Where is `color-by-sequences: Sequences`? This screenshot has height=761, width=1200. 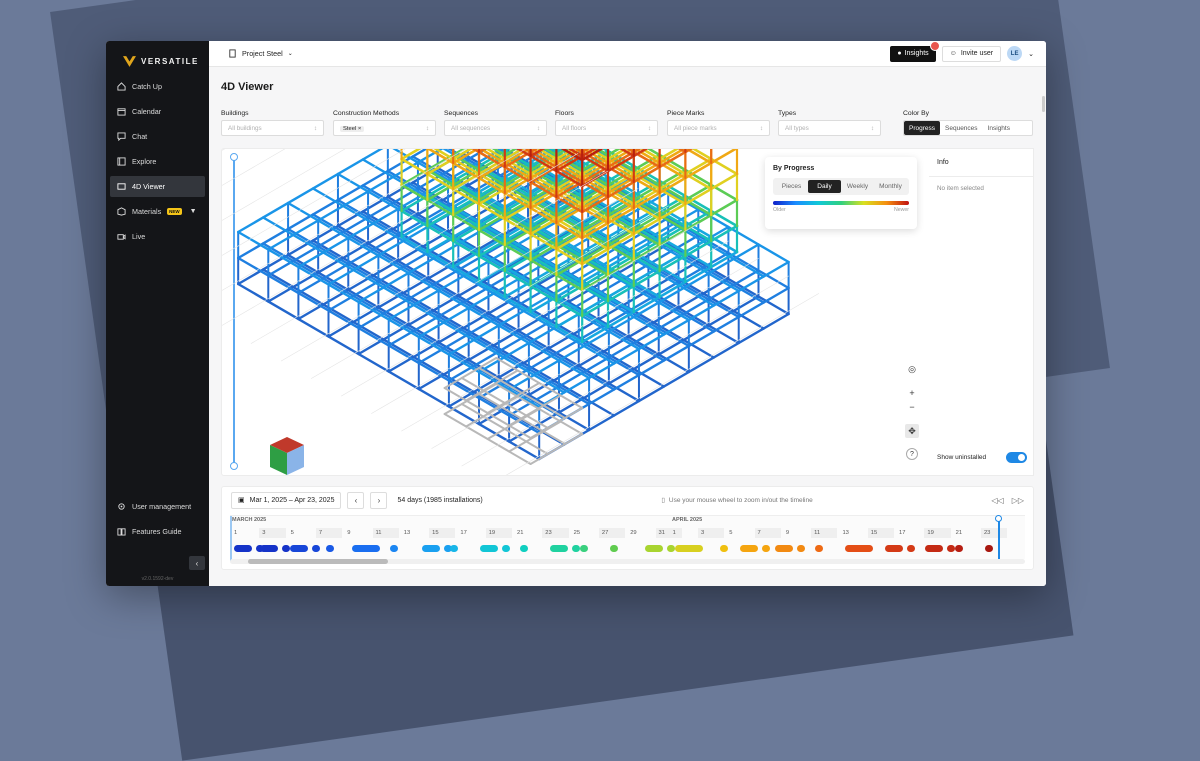 color-by-sequences: Sequences is located at coordinates (961, 128).